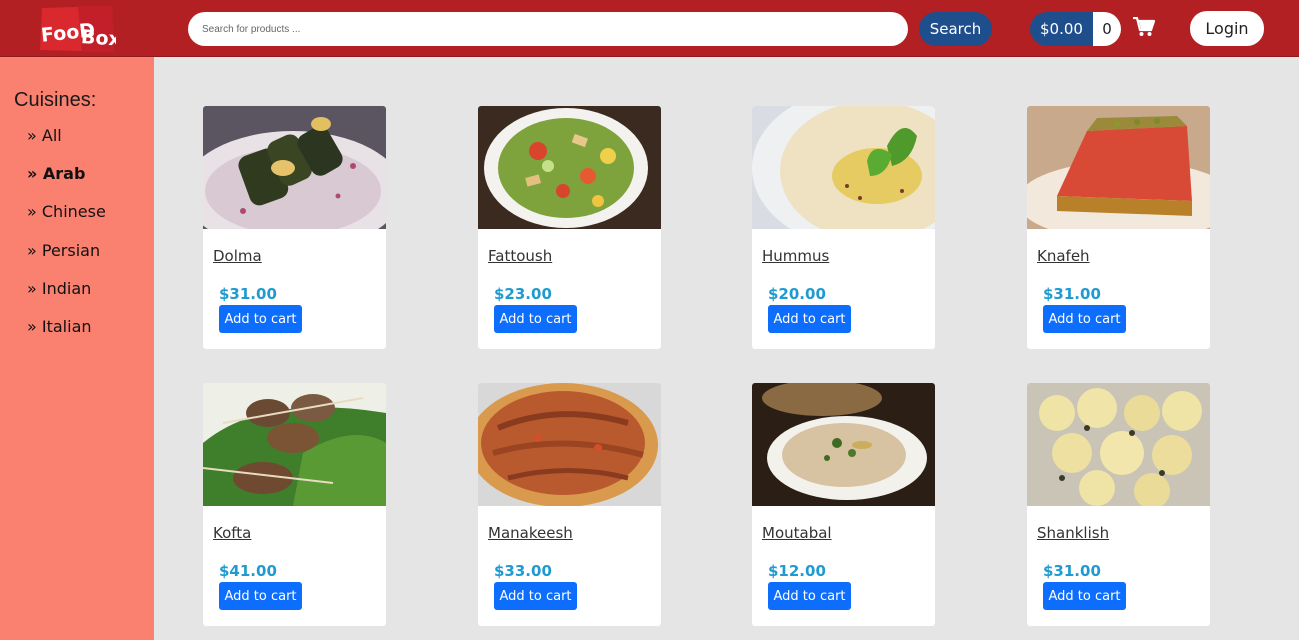  I want to click on product-image-kofta, so click(294, 444).